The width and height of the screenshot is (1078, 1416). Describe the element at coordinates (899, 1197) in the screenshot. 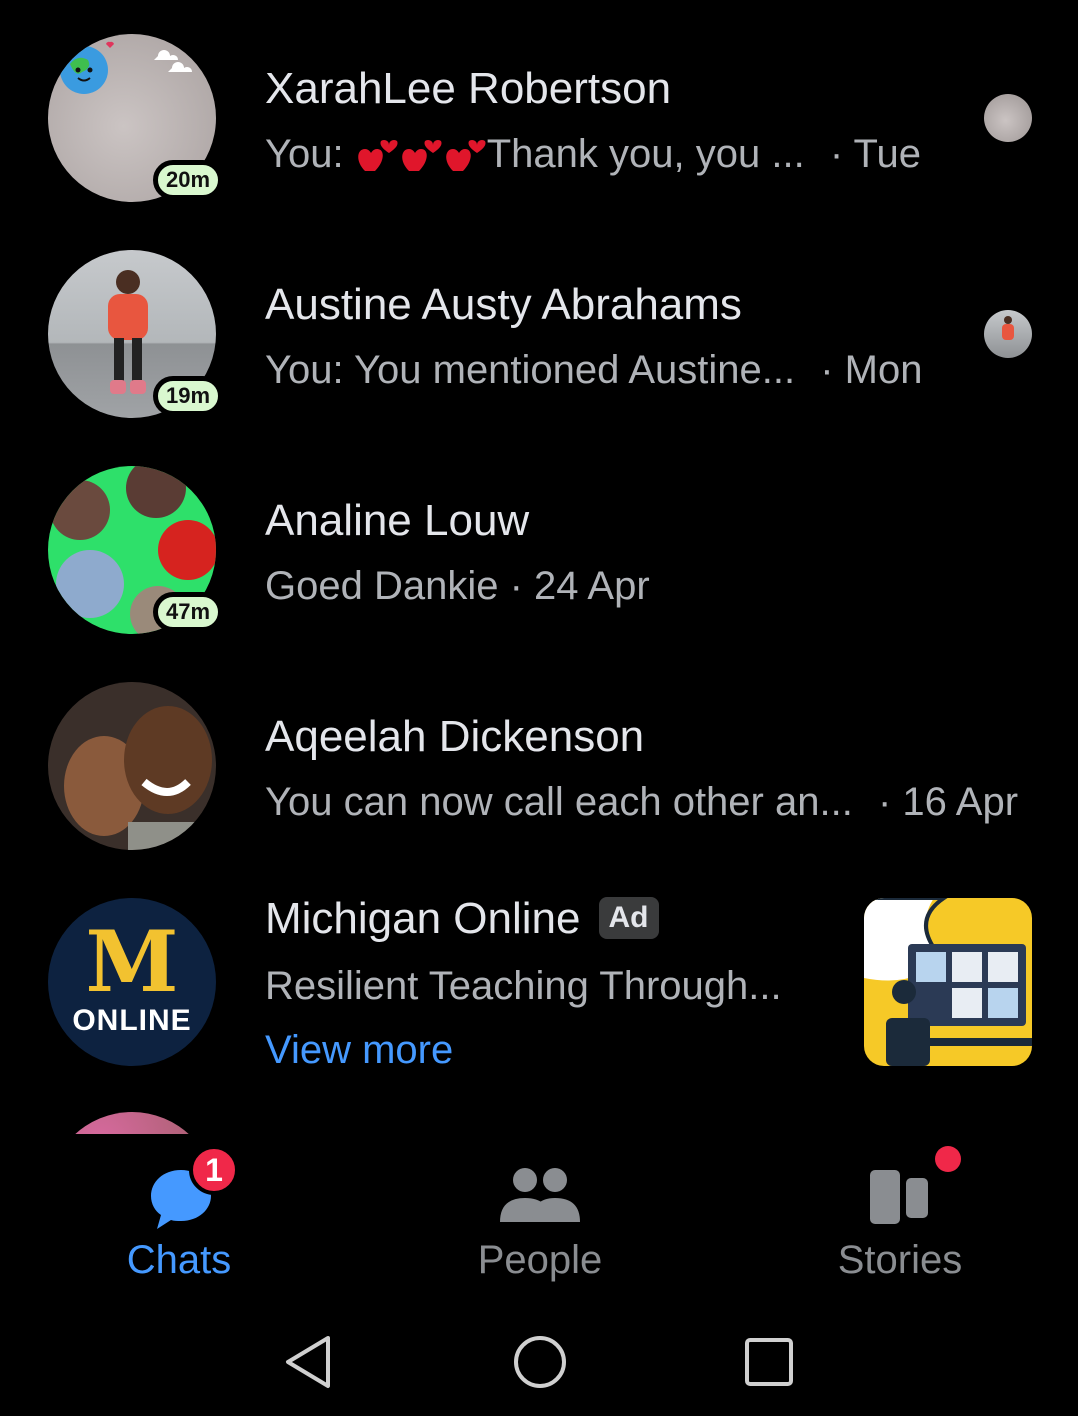

I see `stories-icon` at that location.